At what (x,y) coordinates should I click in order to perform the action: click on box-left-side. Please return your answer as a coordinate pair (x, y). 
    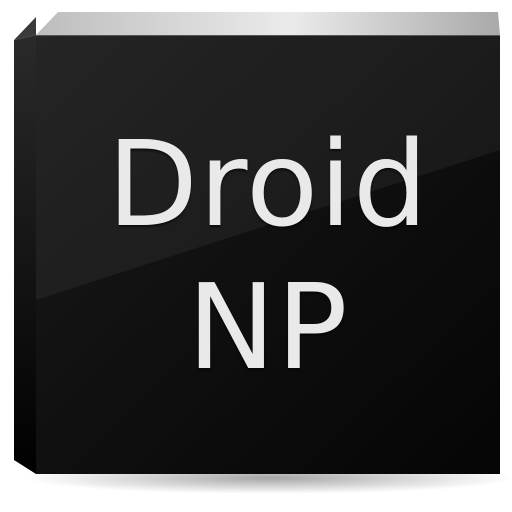
    Looking at the image, I should click on (25, 254).